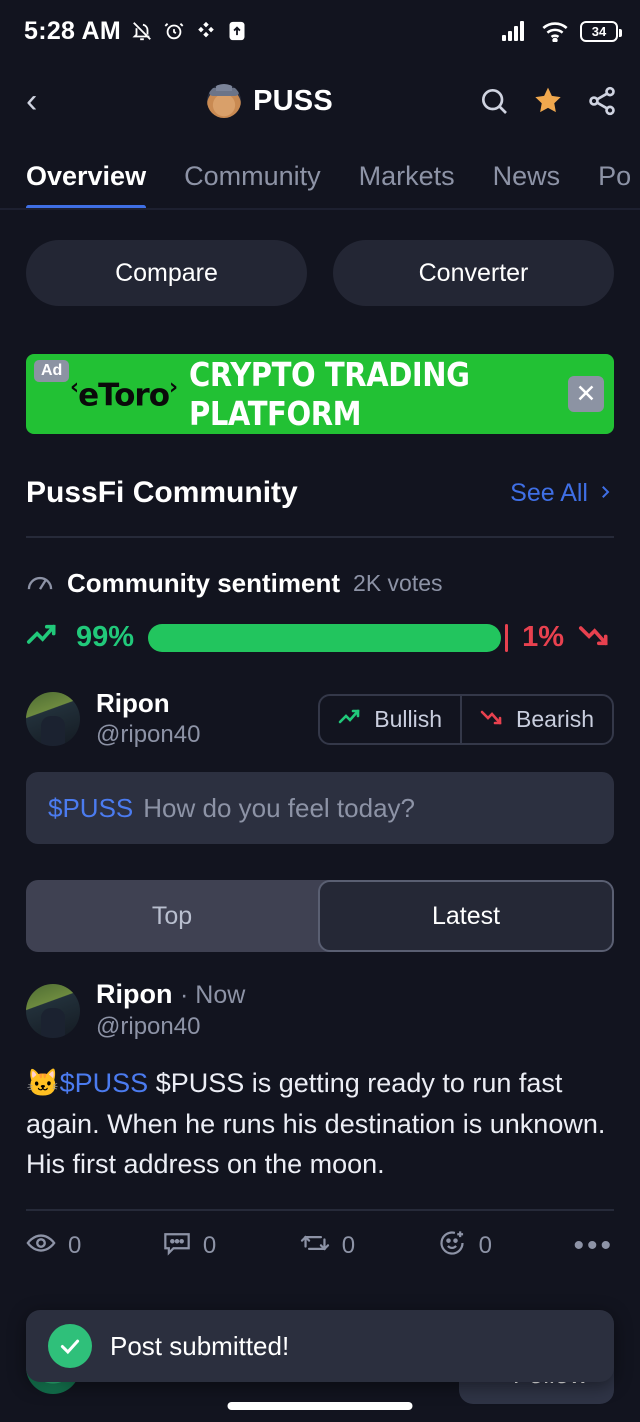 This screenshot has height=1422, width=640. I want to click on header-actions, so click(548, 101).